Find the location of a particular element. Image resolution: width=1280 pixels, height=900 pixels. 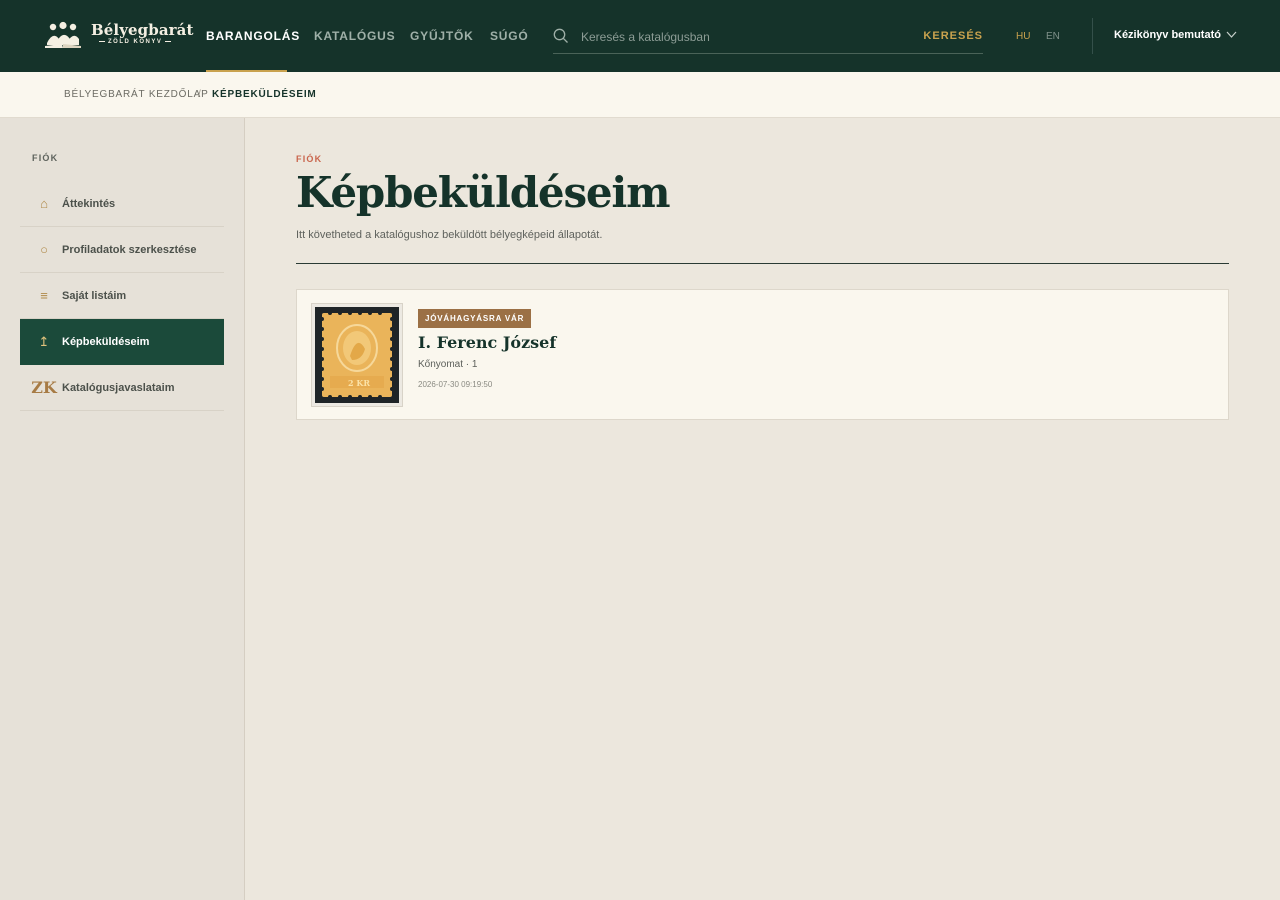

brand-logo: Bélyegbarát ZÖLD KÖNYV is located at coordinates (118, 35).